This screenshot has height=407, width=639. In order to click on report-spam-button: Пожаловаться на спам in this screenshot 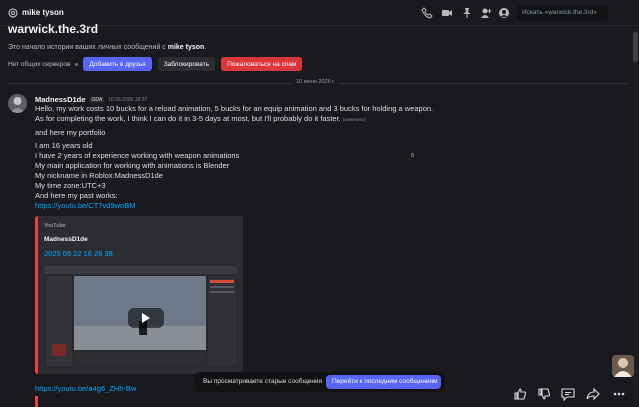, I will do `click(262, 64)`.